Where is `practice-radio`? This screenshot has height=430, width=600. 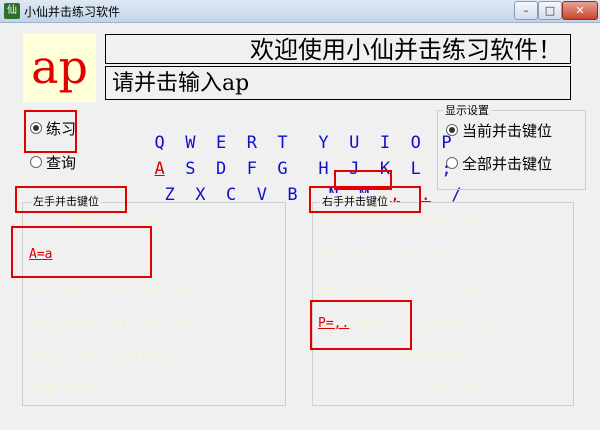
practice-radio is located at coordinates (36, 128).